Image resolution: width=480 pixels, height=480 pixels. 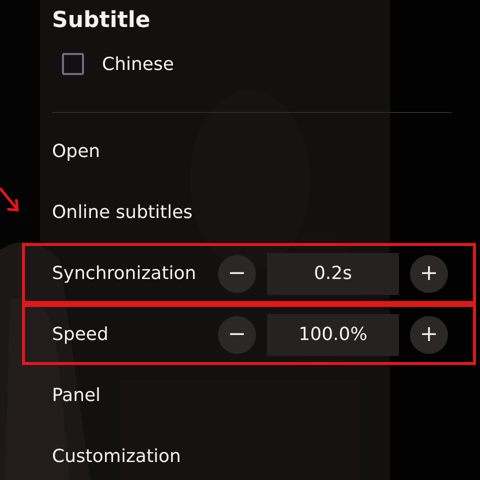 What do you see at coordinates (125, 273) in the screenshot?
I see `setting-label: Synchronization` at bounding box center [125, 273].